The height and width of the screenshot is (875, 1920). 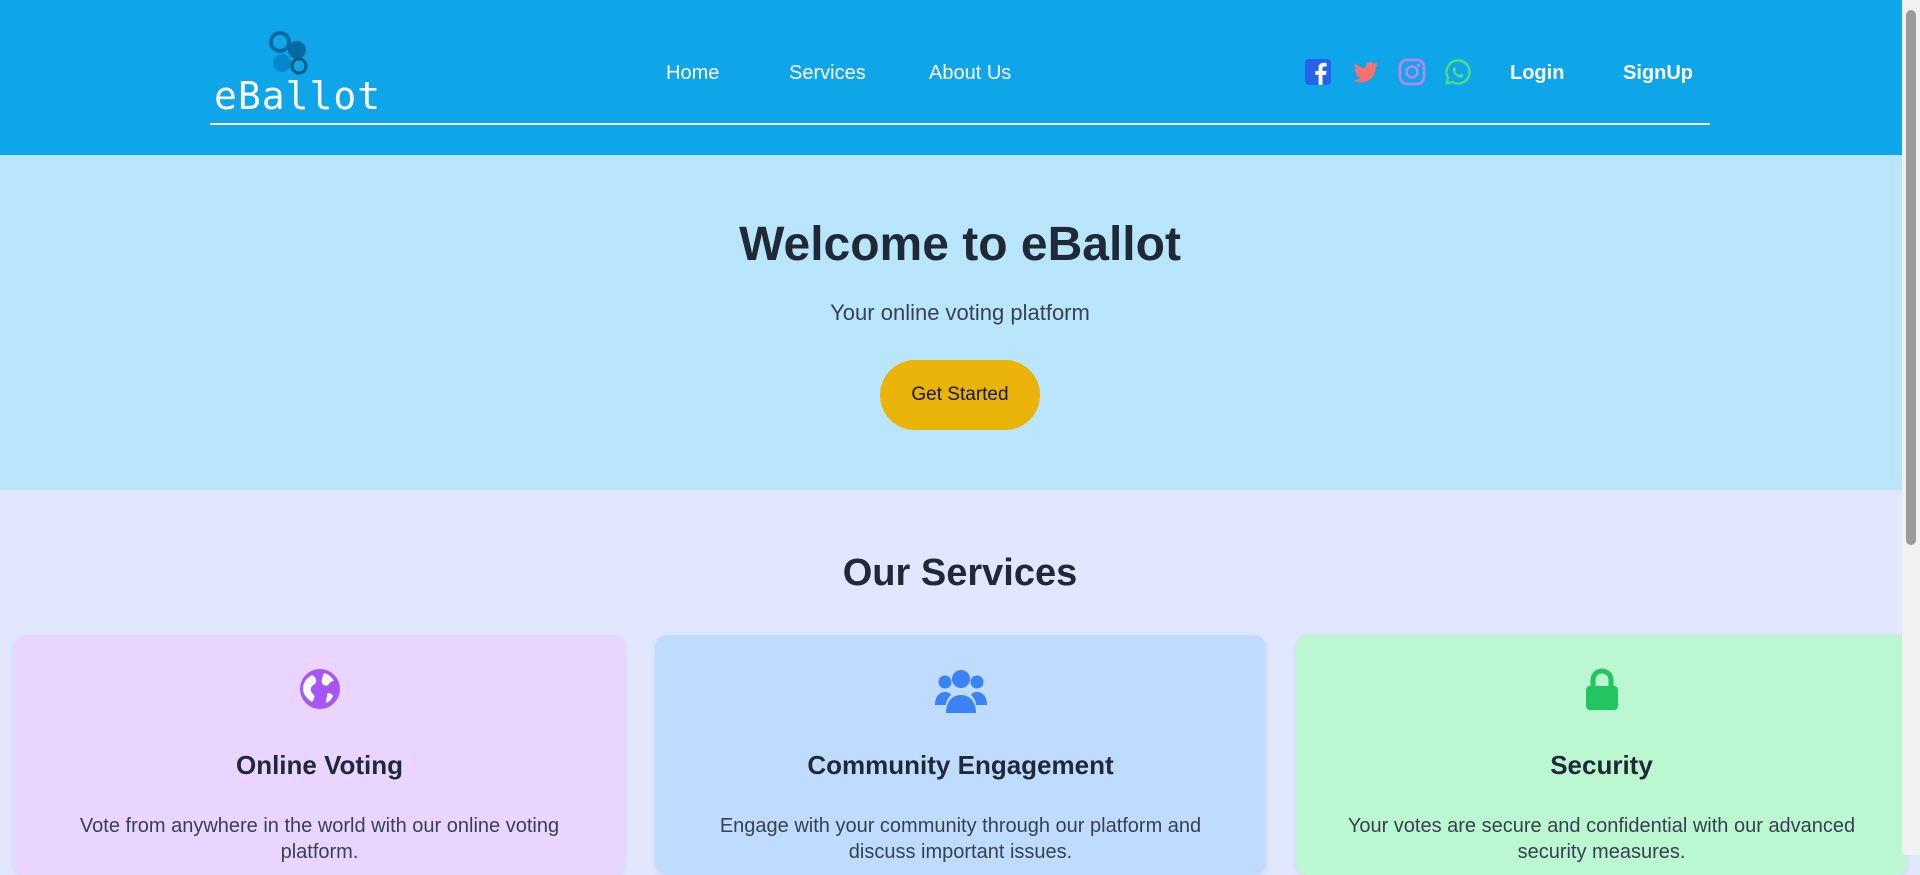 I want to click on page-scrollbar, so click(x=1911, y=427).